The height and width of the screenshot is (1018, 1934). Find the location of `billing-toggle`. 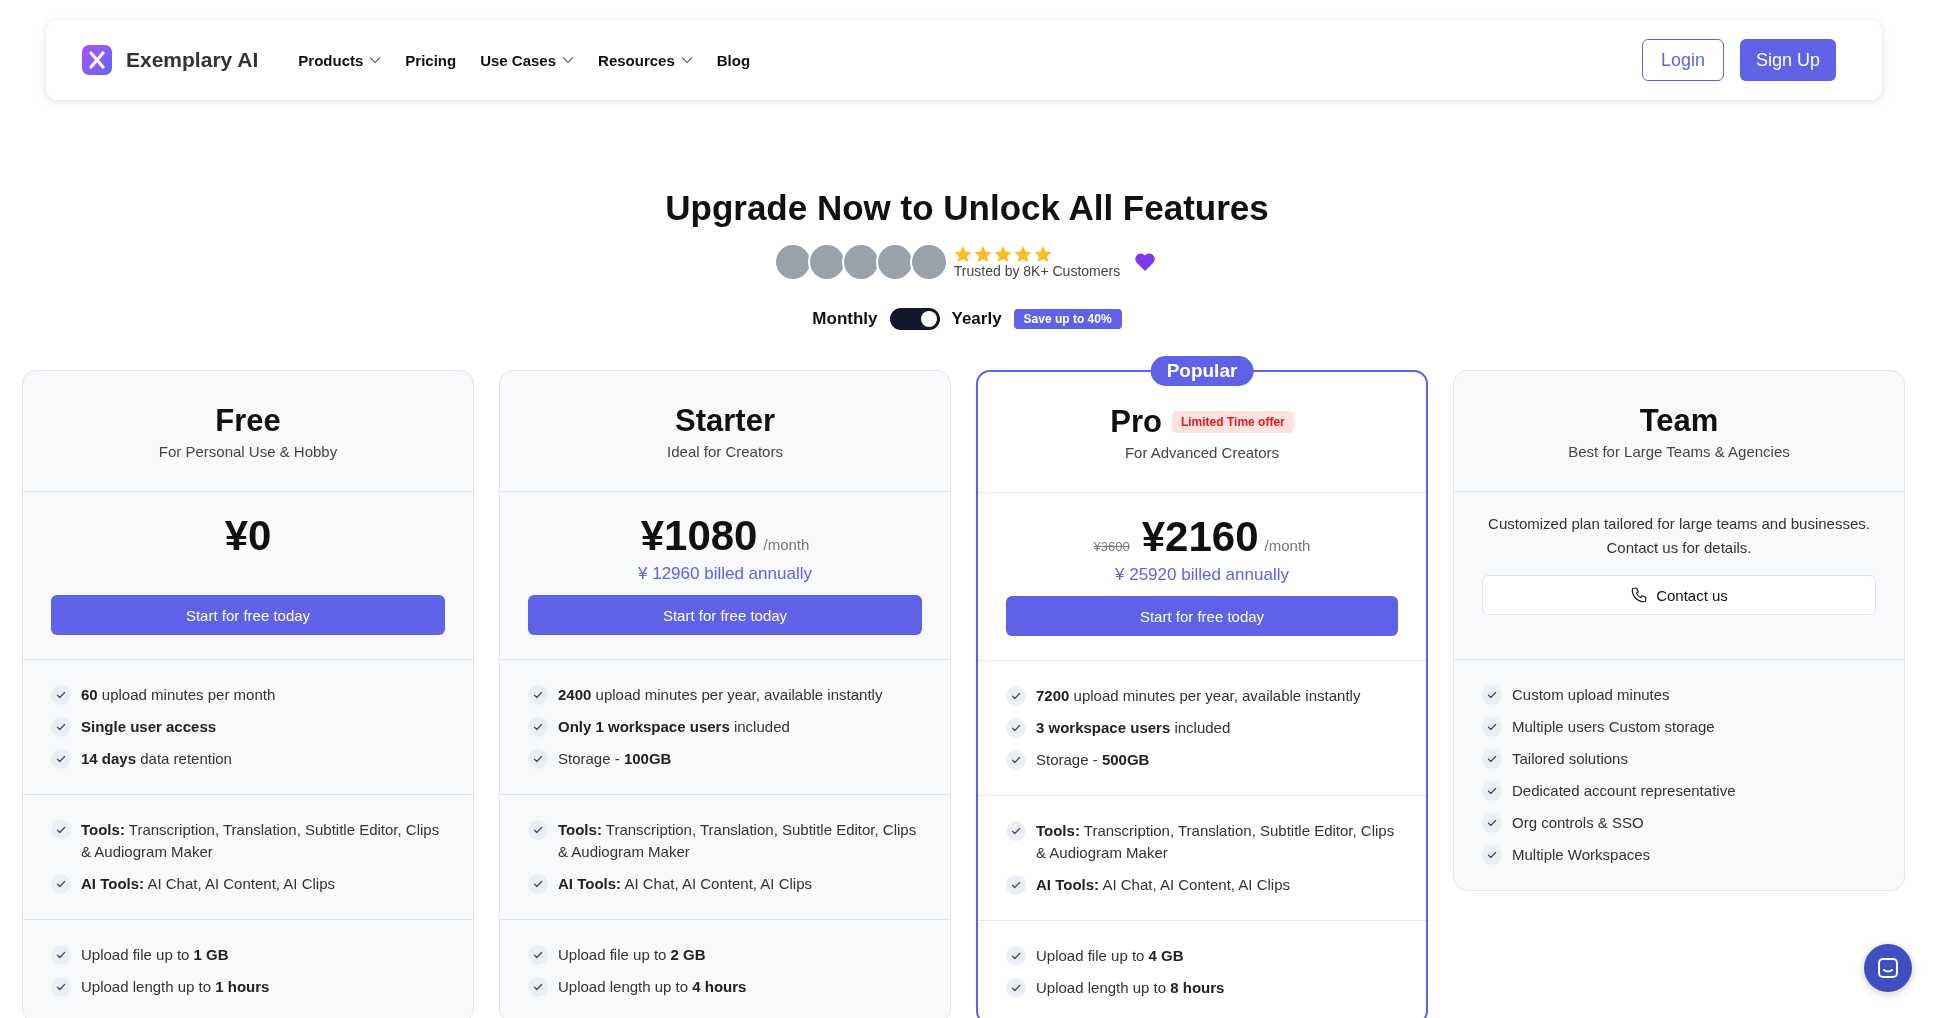

billing-toggle is located at coordinates (914, 319).